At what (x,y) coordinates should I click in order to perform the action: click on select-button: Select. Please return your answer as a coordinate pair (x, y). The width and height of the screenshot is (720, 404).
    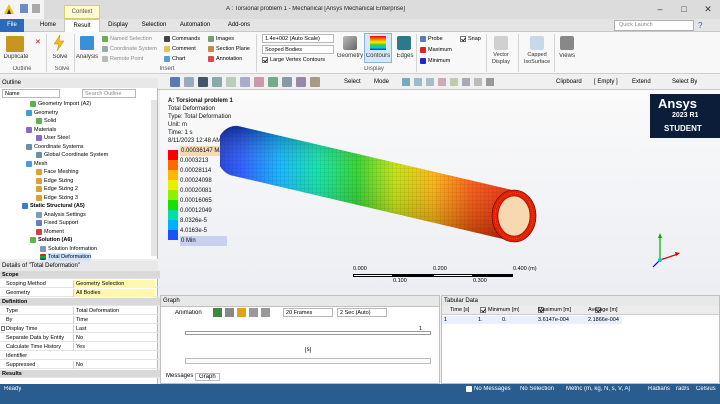
    Looking at the image, I should click on (352, 82).